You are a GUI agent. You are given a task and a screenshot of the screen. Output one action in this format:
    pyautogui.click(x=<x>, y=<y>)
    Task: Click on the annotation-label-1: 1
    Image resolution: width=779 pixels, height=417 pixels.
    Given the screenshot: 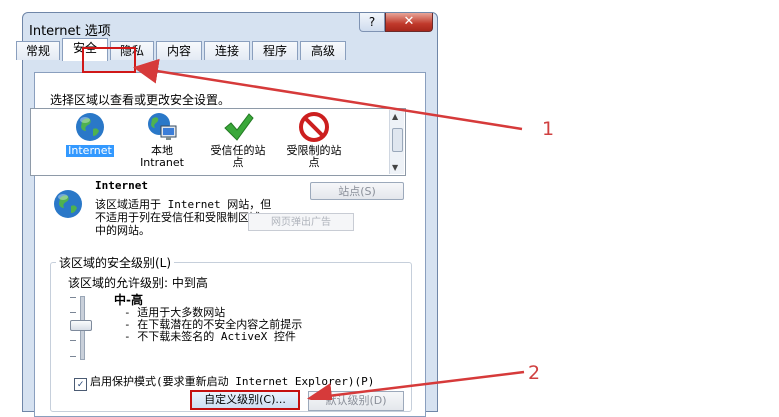 What is the action you would take?
    pyautogui.click(x=548, y=129)
    